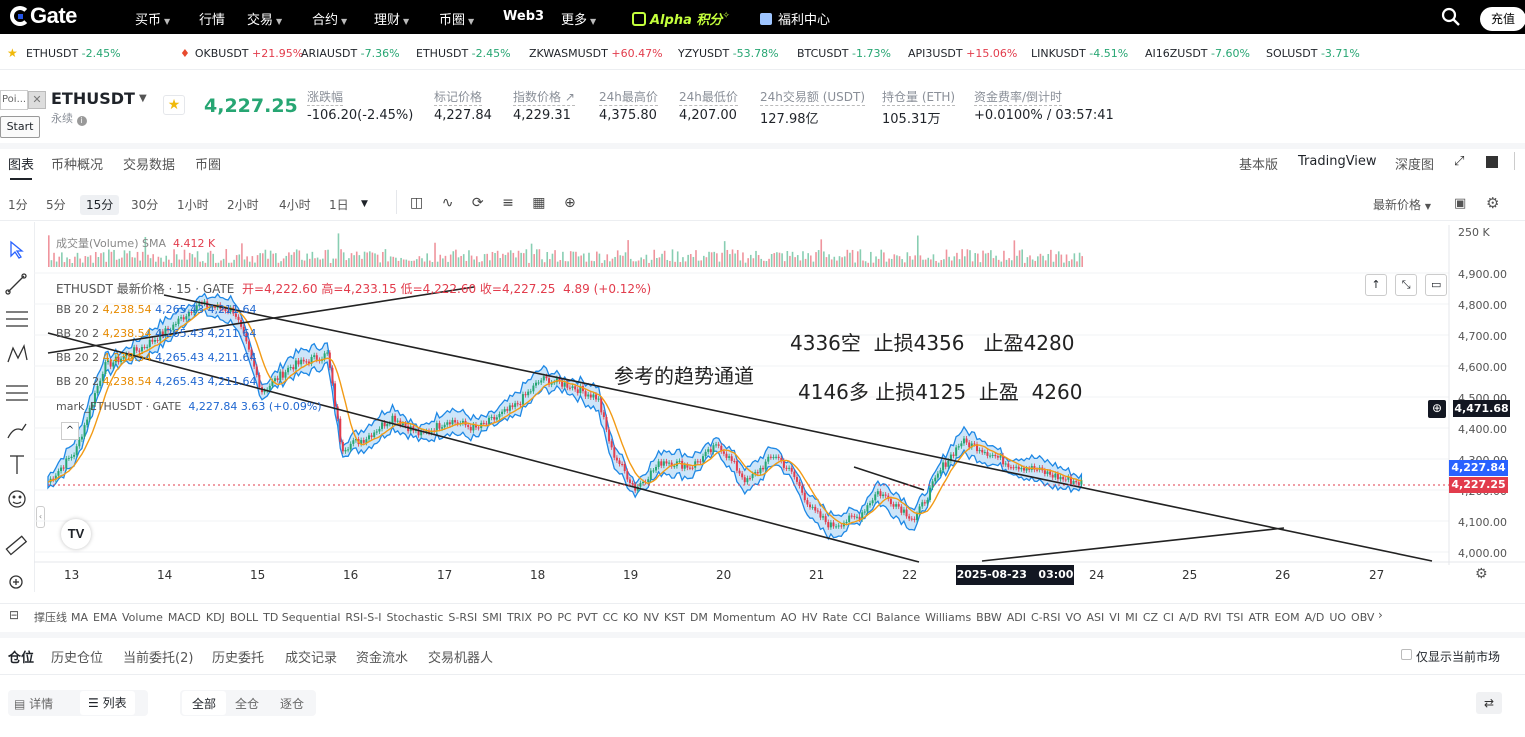 Image resolution: width=1525 pixels, height=737 pixels. Describe the element at coordinates (16, 545) in the screenshot. I see `ruler-icon` at that location.